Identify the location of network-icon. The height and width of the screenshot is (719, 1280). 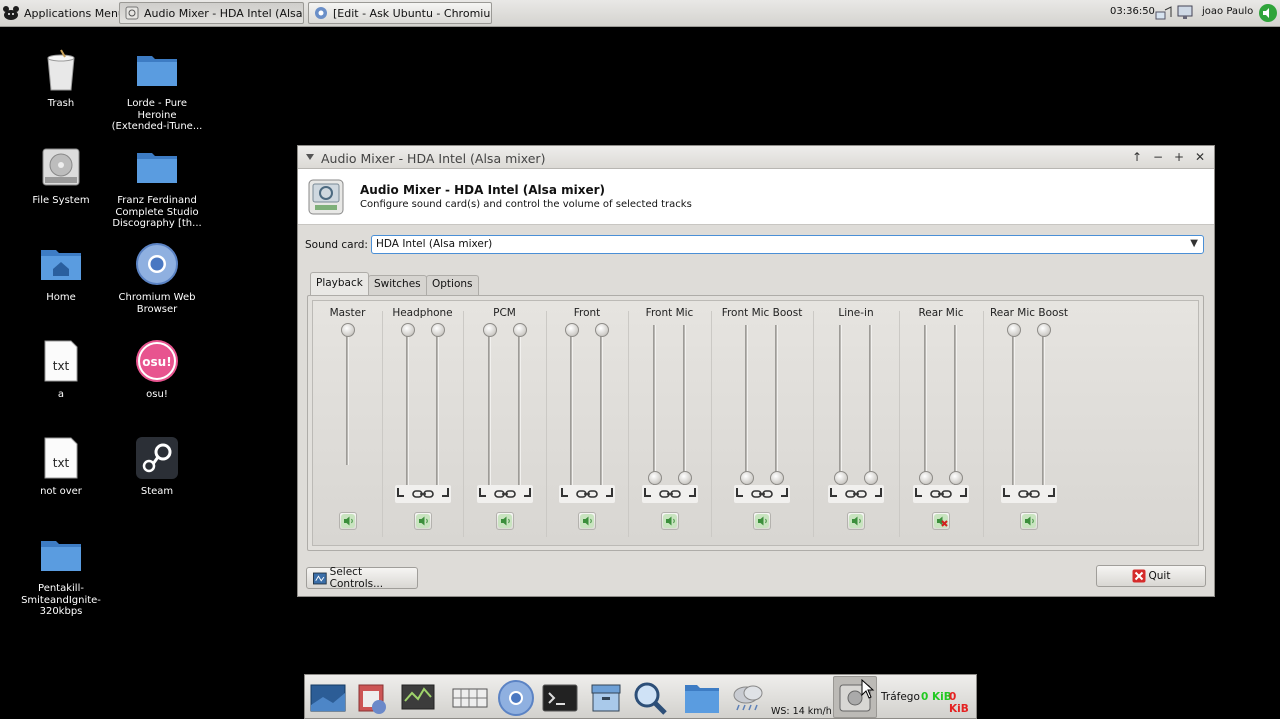
(1164, 13).